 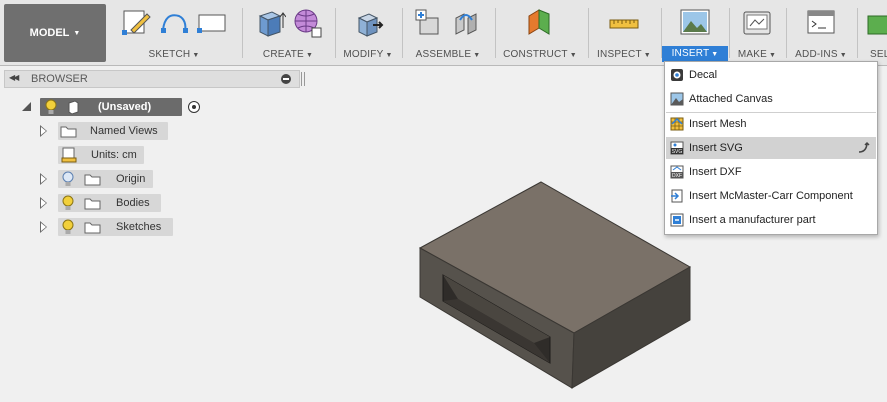 I want to click on construct-label: CONSTRUCT, so click(x=535, y=54).